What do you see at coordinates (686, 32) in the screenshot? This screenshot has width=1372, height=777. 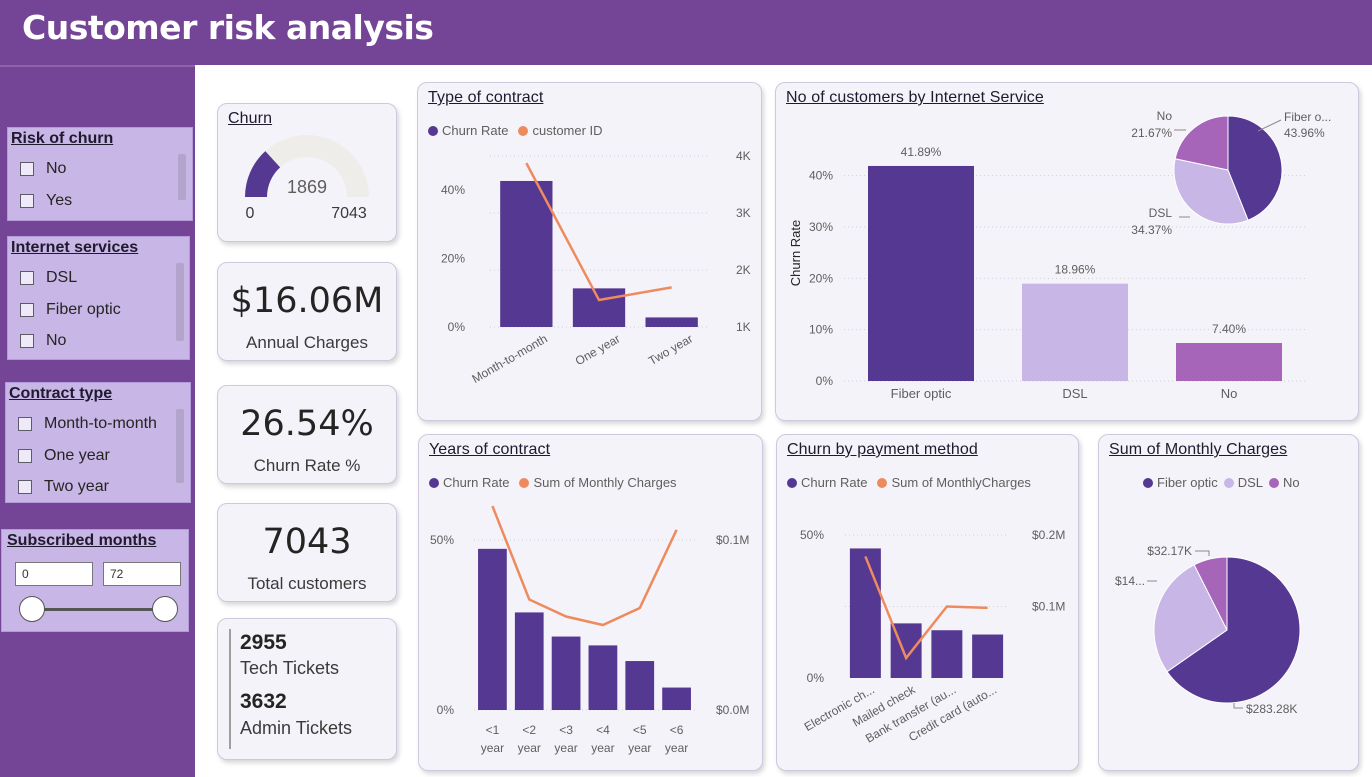 I see `header-bar: Customer risk analysis` at bounding box center [686, 32].